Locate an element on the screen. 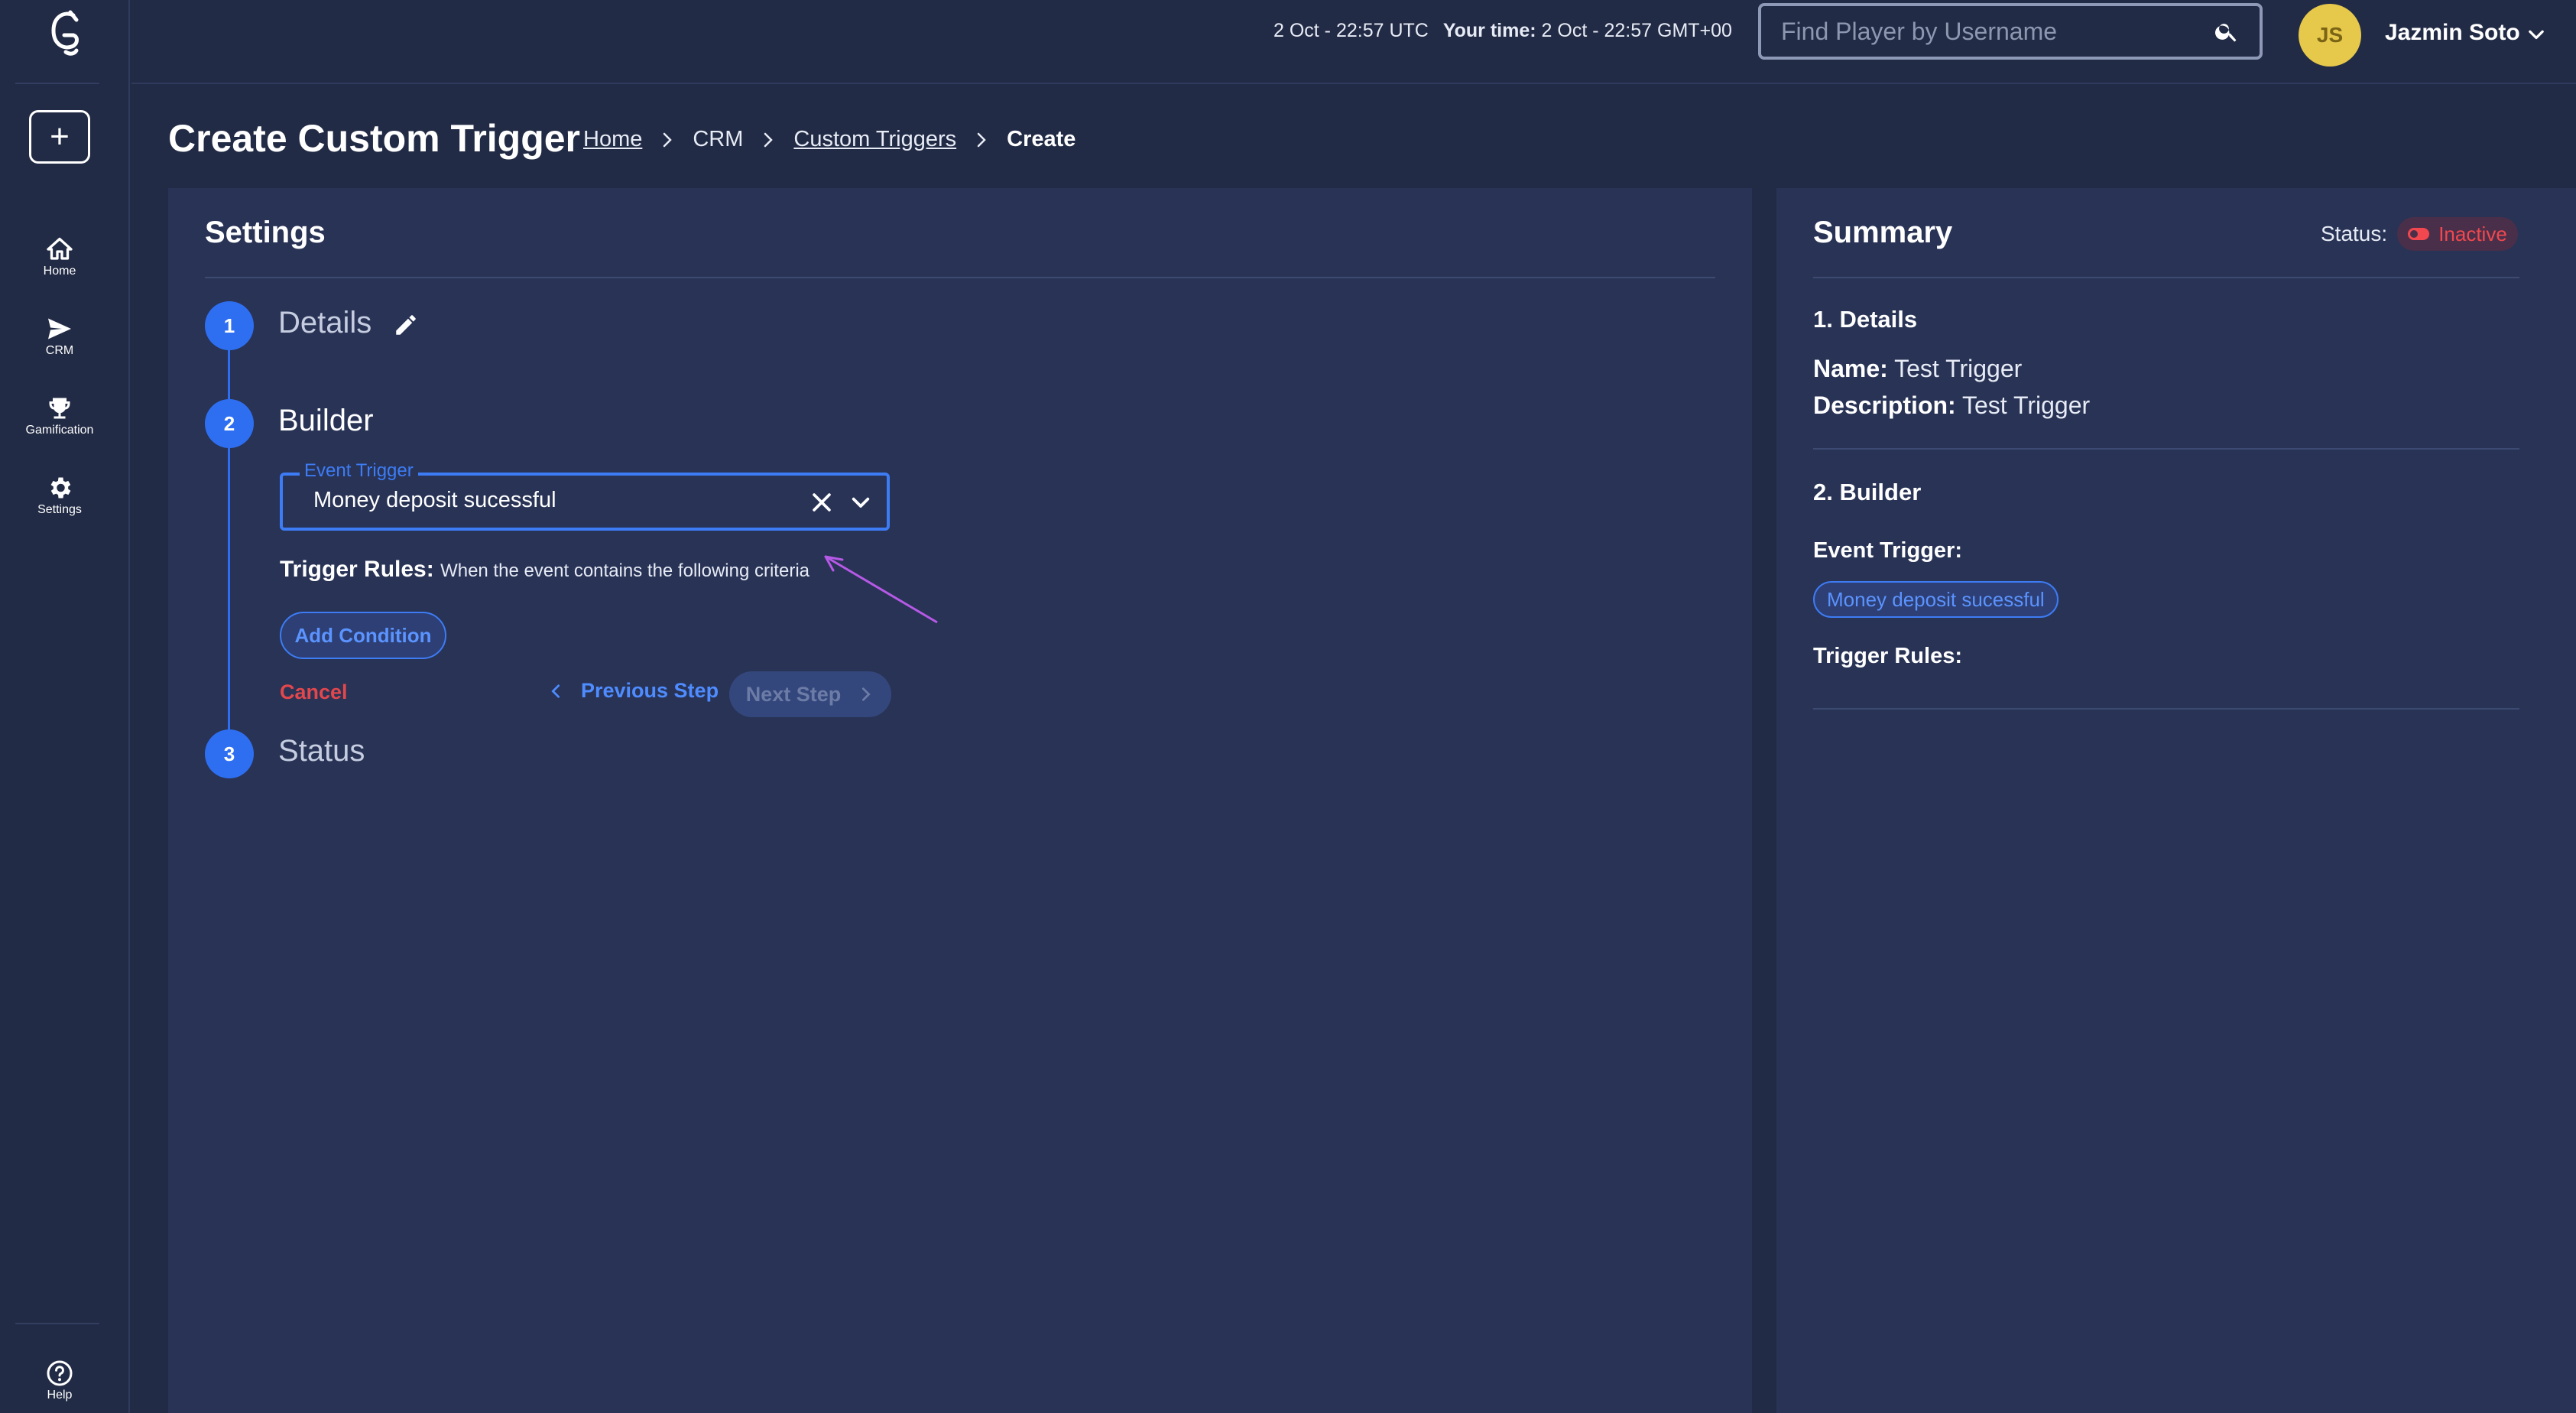 The image size is (2576, 1413). sidebar-item-label: Home is located at coordinates (59, 271).